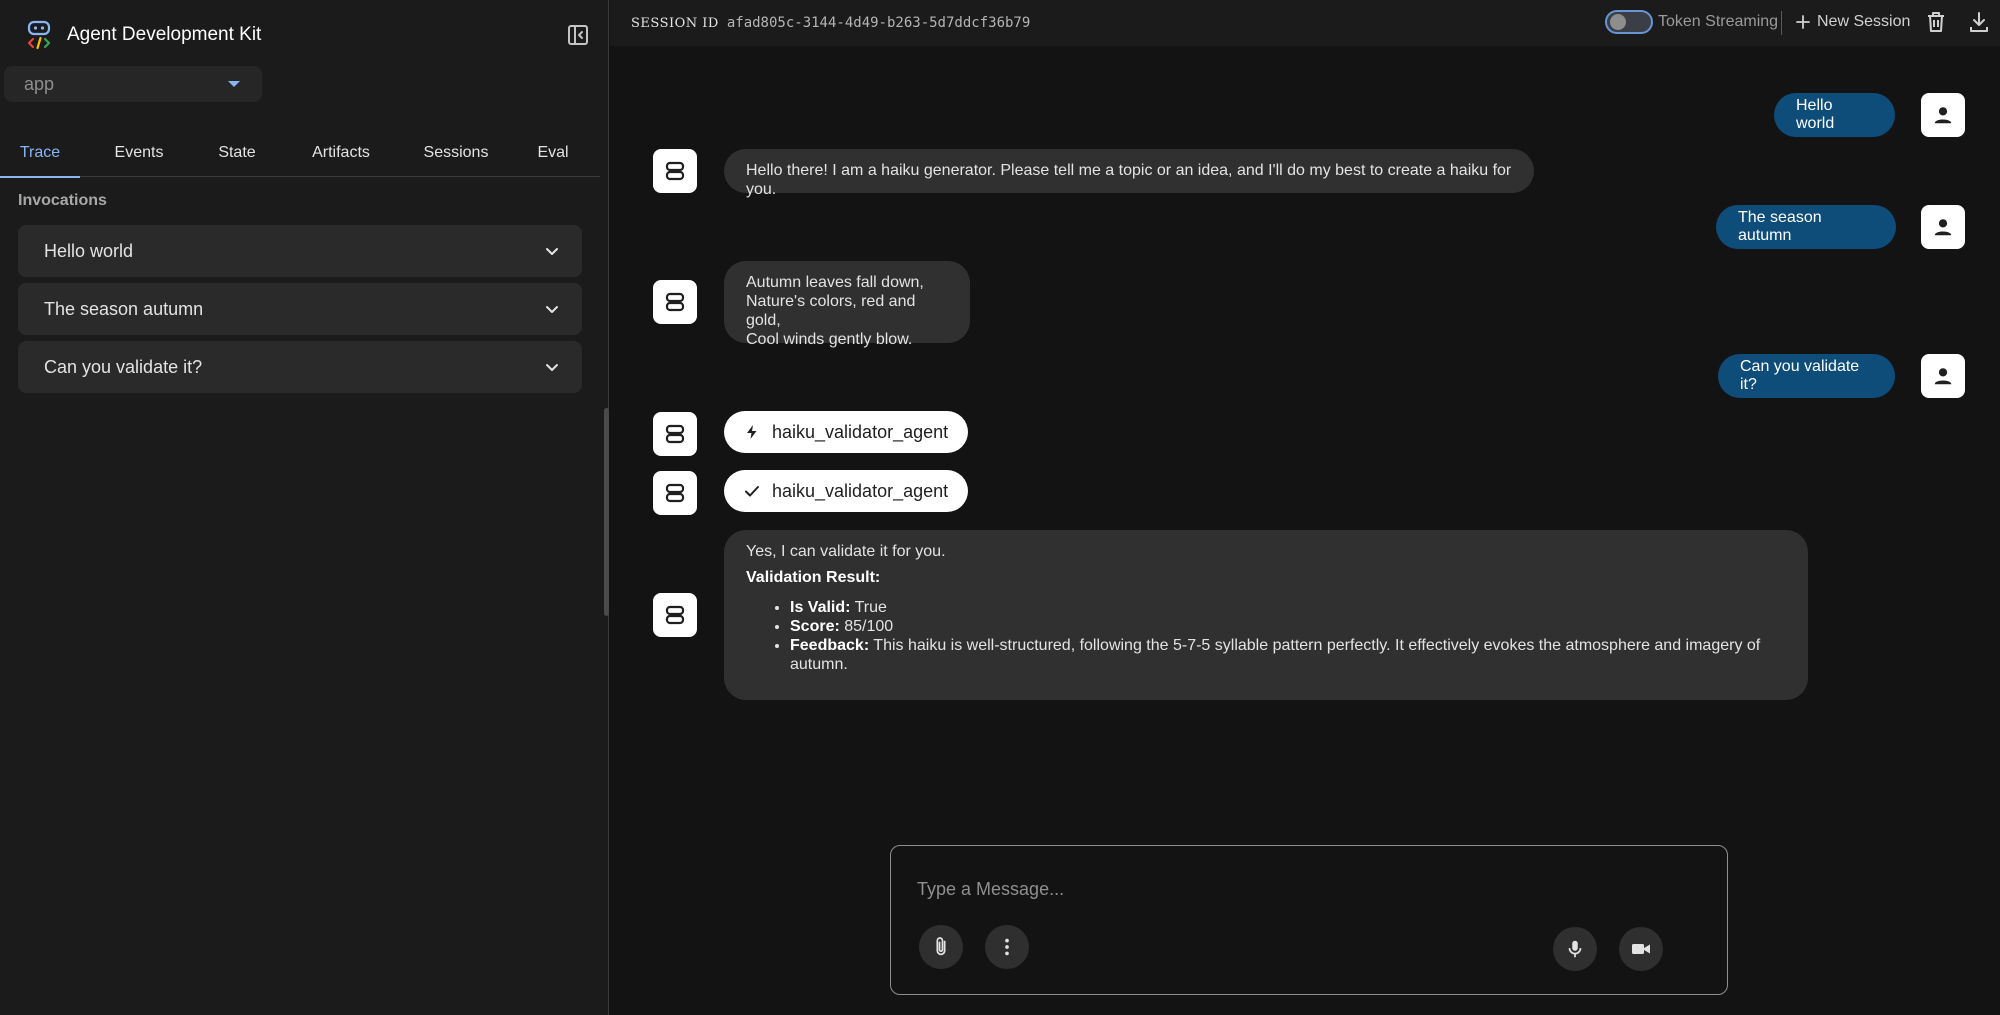  I want to click on more-options-button, so click(1007, 947).